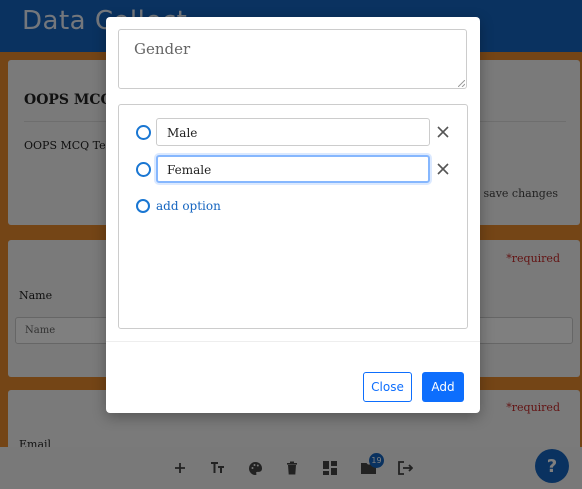 This screenshot has height=489, width=582. What do you see at coordinates (387, 387) in the screenshot?
I see `close-button: Close` at bounding box center [387, 387].